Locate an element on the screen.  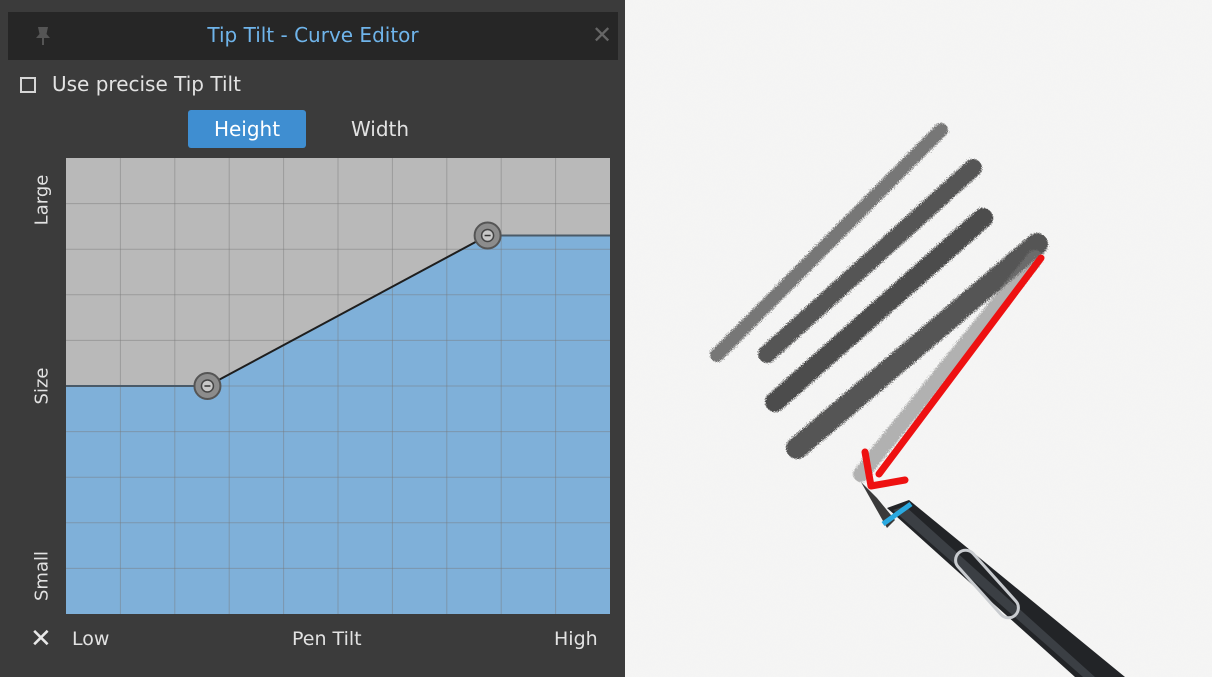
y-label-large: Large is located at coordinates (42, 200).